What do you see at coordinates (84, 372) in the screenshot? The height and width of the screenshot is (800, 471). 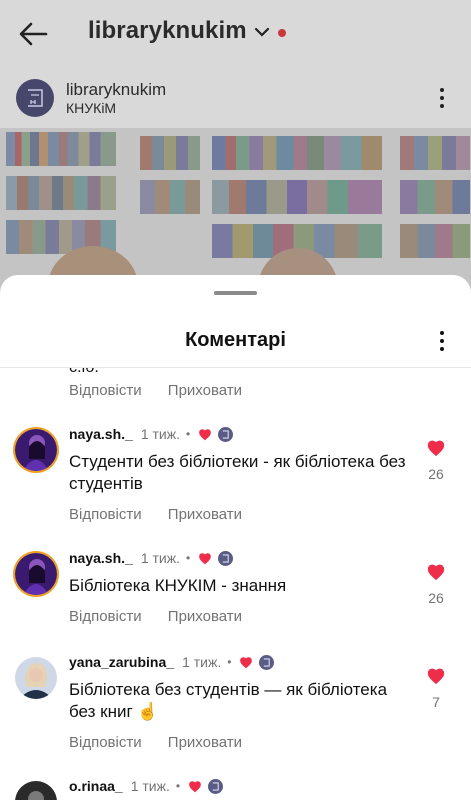 I see `comment-text-partial: є.іб.` at bounding box center [84, 372].